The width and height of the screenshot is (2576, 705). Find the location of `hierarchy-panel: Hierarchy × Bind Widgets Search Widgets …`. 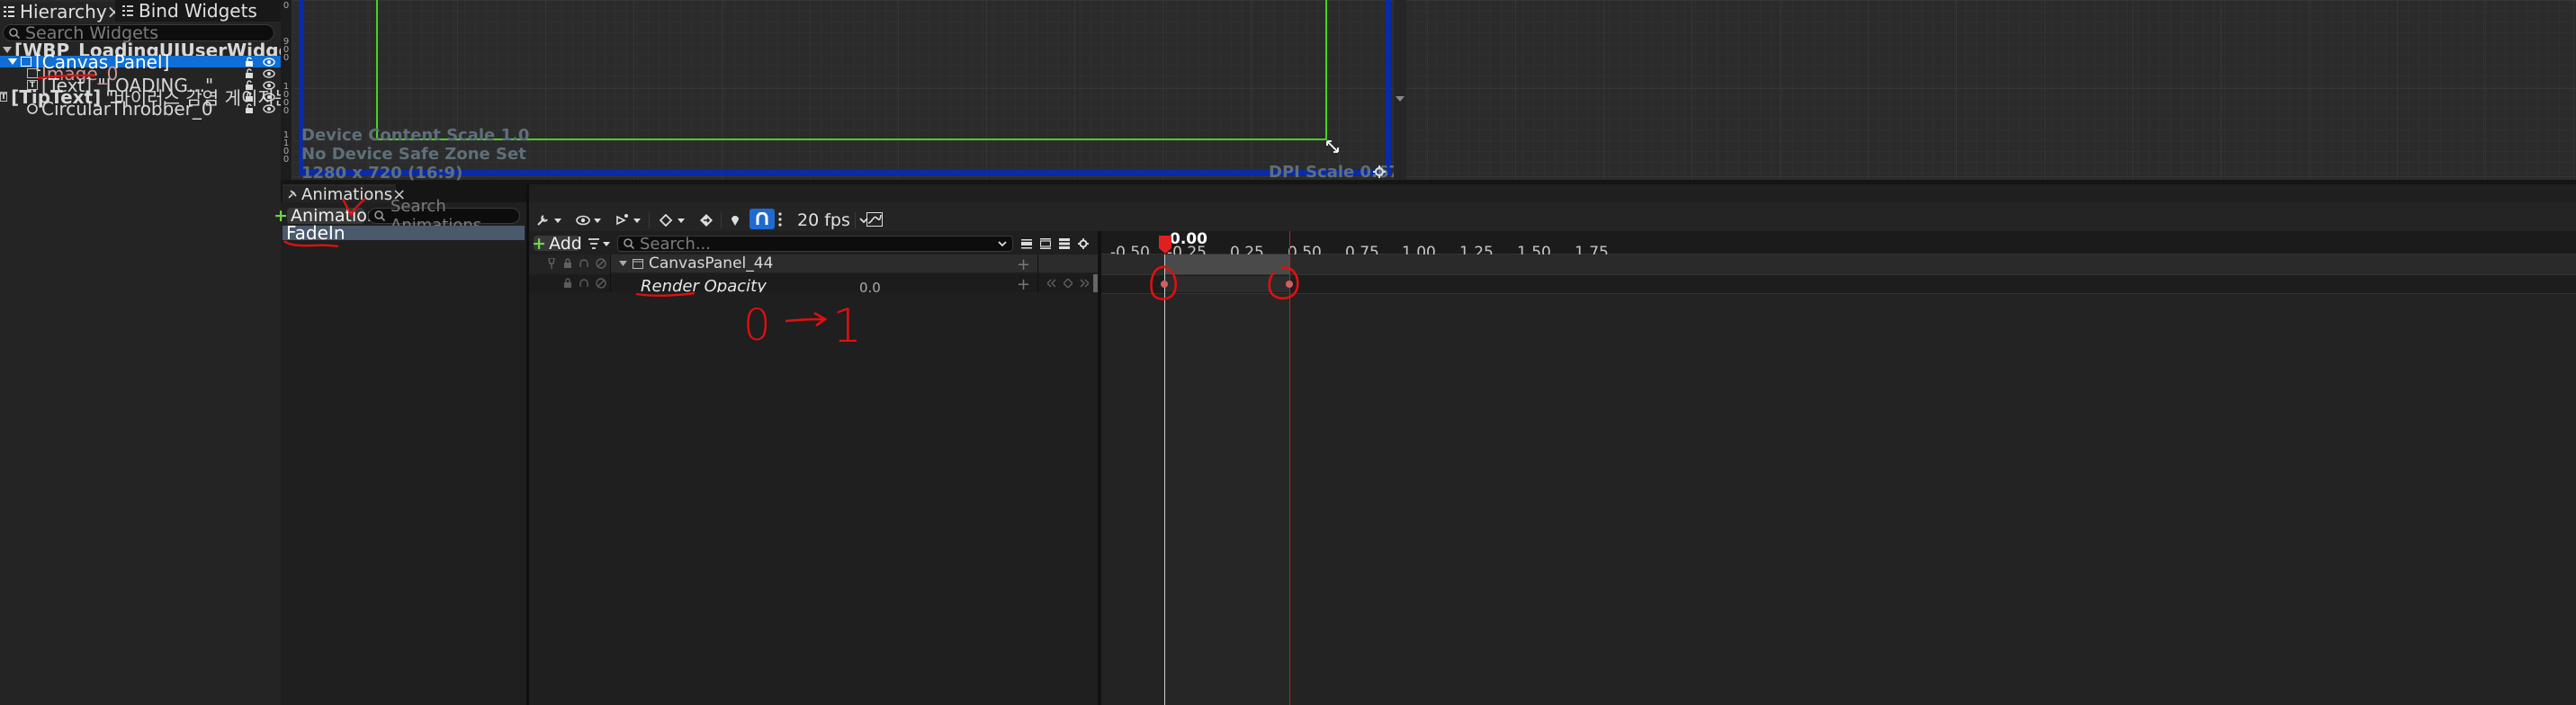

hierarchy-panel: Hierarchy × Bind Widgets Search Widgets … is located at coordinates (158, 352).